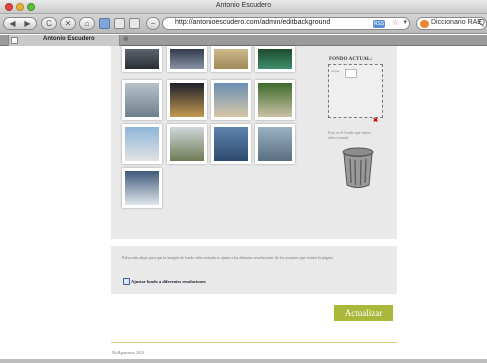 The image size is (487, 363). I want to click on remove-background-icon: ✖, so click(375, 120).